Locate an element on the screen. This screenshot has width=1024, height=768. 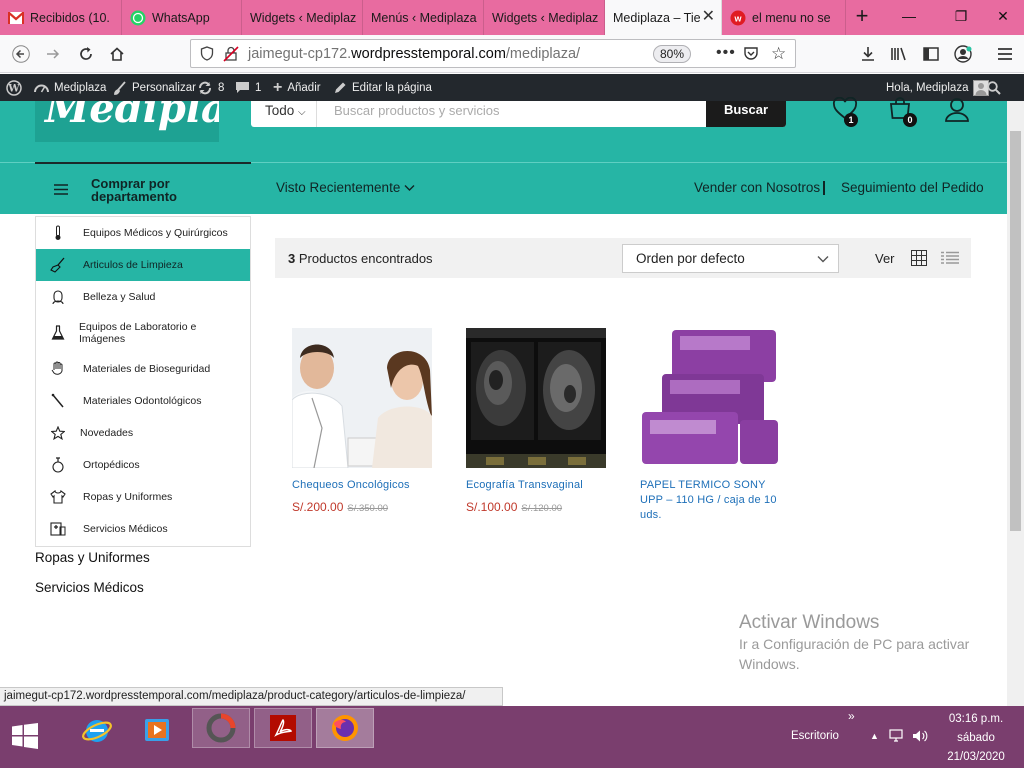
library-button is located at coordinates (899, 54).